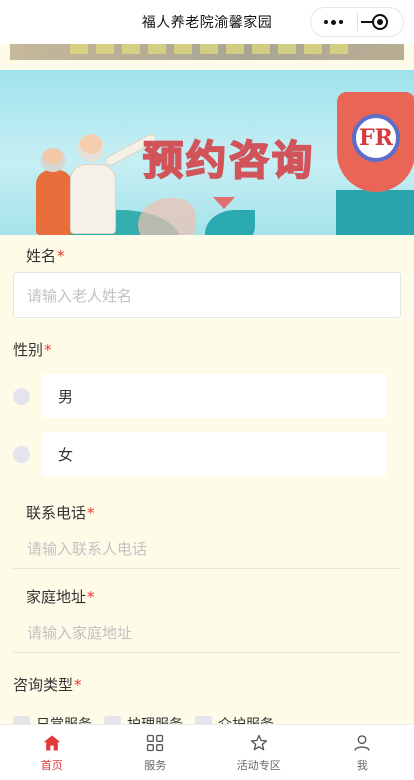 The image size is (414, 780). Describe the element at coordinates (258, 742) in the screenshot. I see `star-icon` at that location.